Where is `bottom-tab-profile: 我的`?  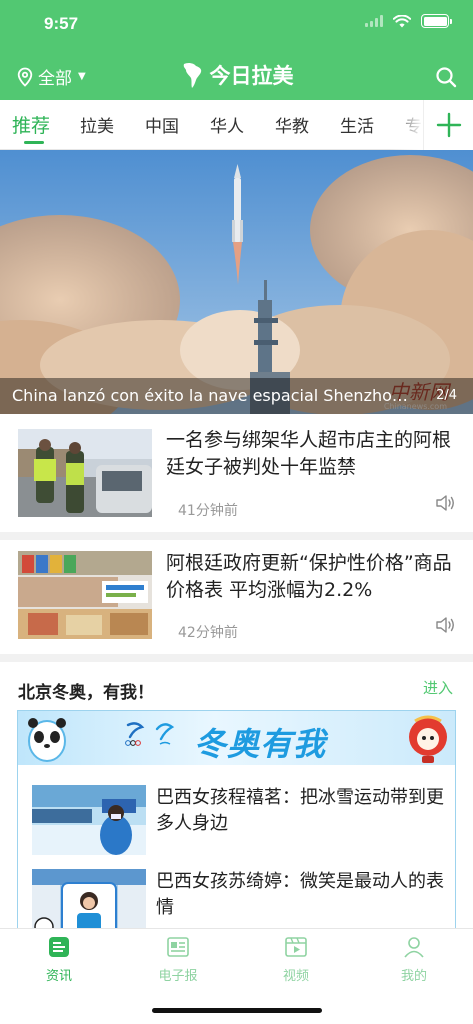 bottom-tab-profile: 我的 is located at coordinates (414, 959).